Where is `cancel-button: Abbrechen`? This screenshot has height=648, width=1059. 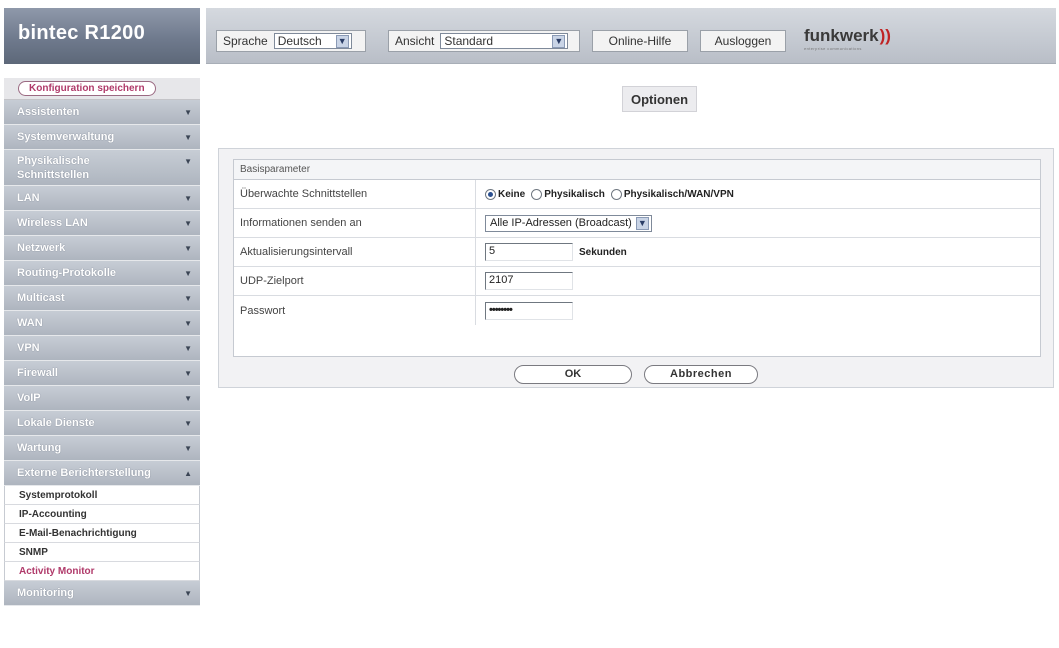
cancel-button: Abbrechen is located at coordinates (701, 374).